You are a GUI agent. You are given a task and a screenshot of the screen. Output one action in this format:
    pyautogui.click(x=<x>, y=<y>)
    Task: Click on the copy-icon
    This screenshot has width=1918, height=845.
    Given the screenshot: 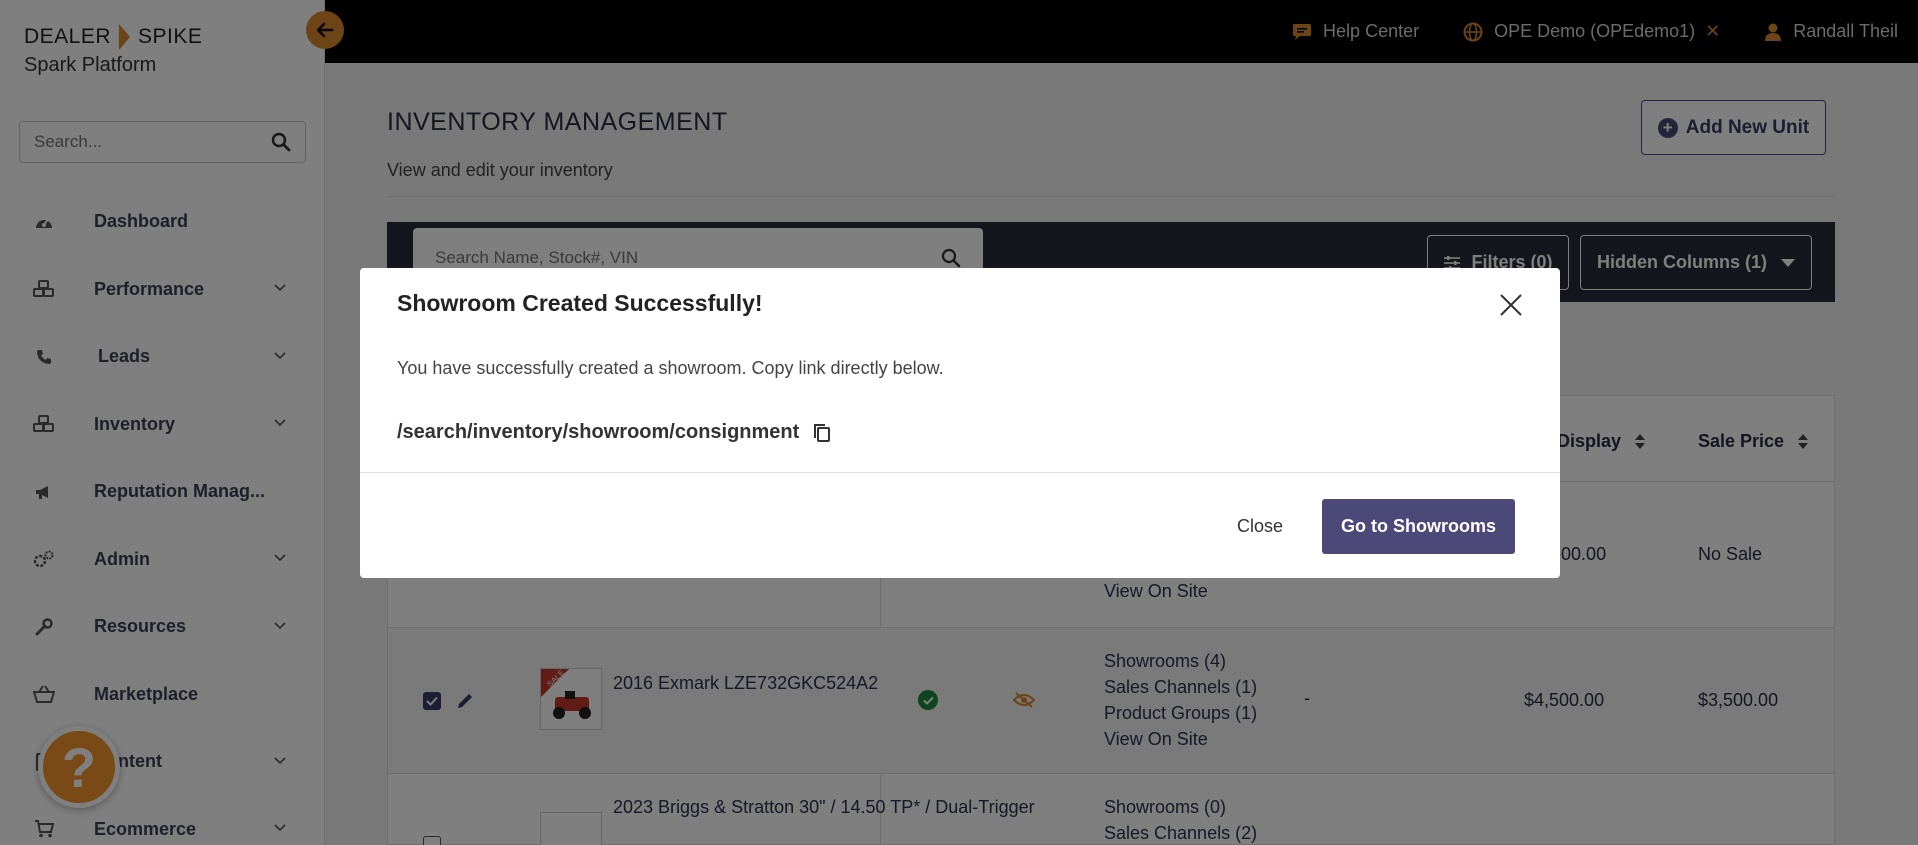 What is the action you would take?
    pyautogui.click(x=822, y=433)
    